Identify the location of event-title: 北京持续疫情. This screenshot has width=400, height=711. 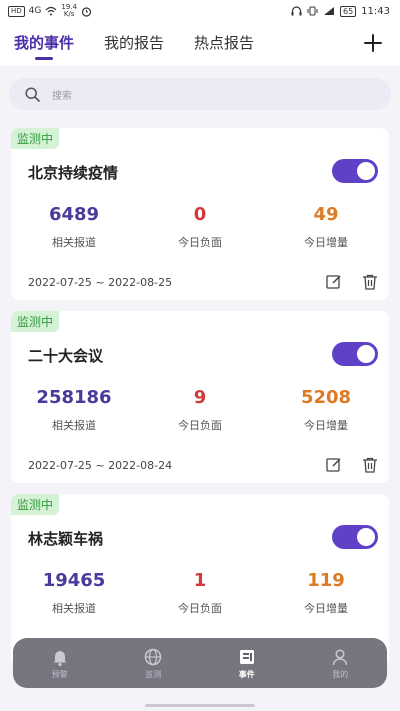
(73, 173).